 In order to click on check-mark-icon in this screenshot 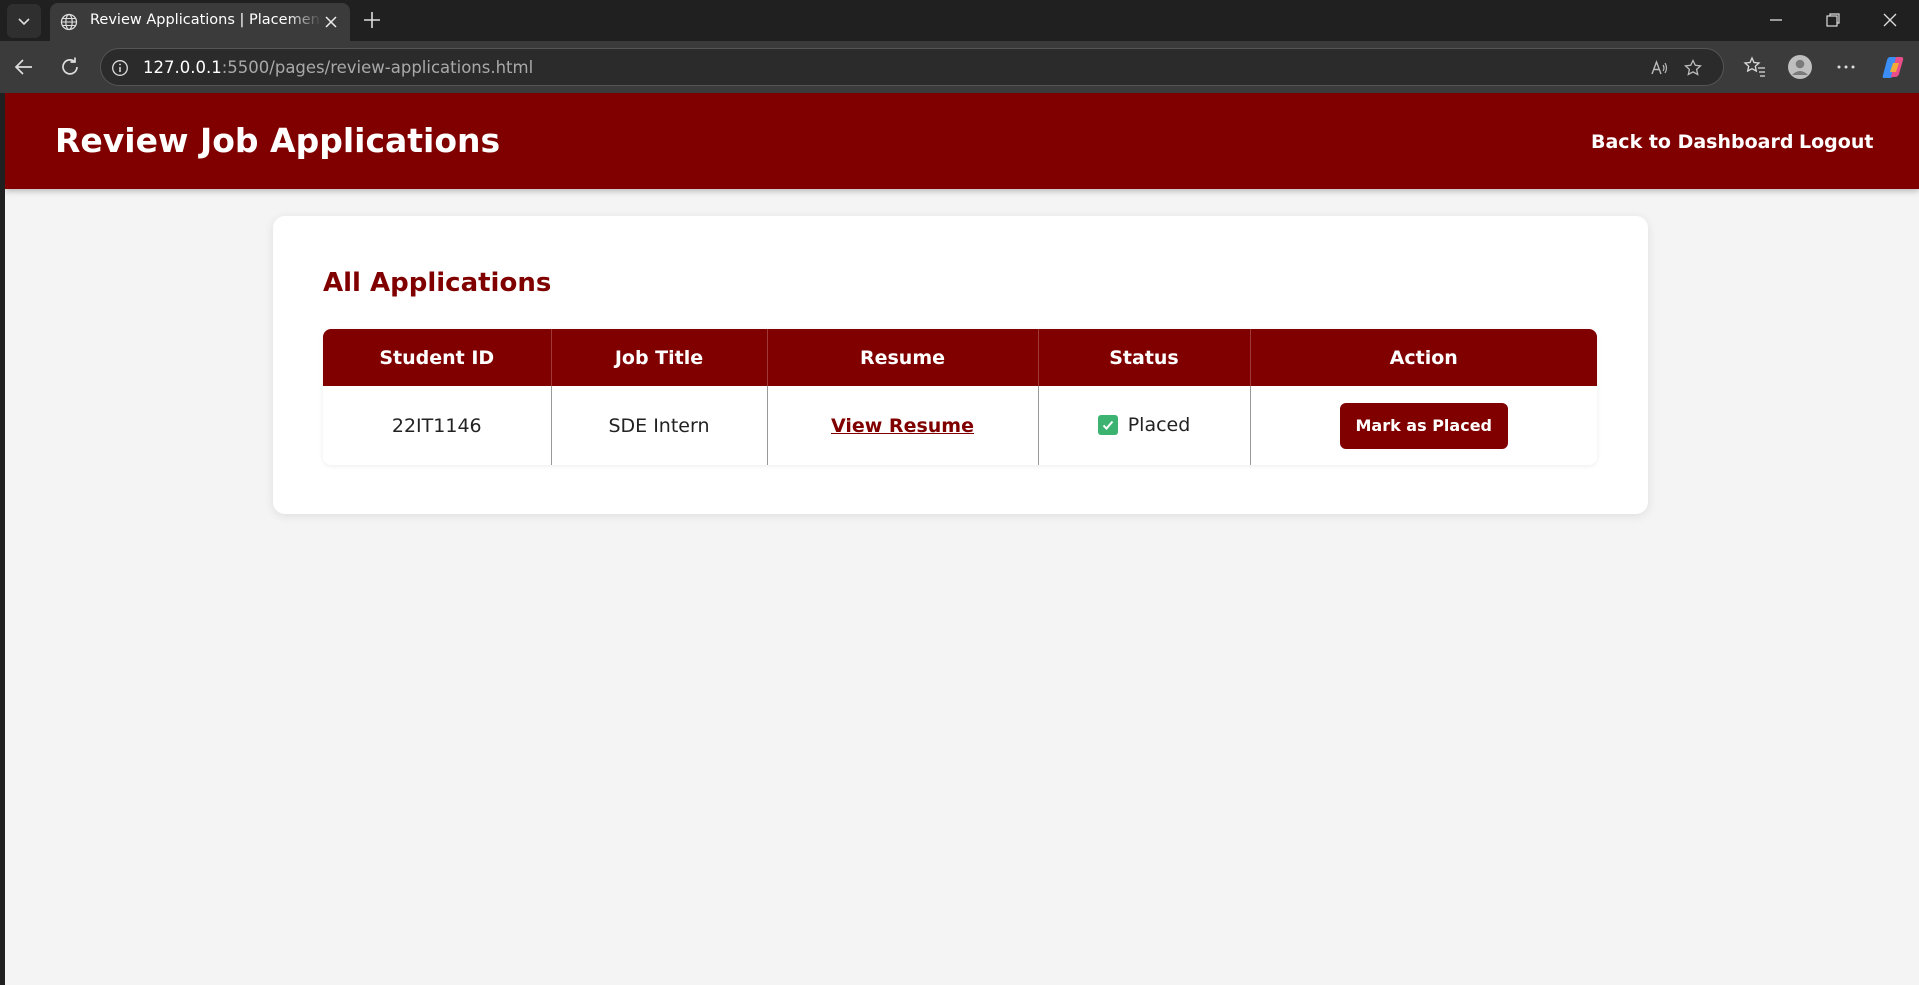, I will do `click(1107, 425)`.